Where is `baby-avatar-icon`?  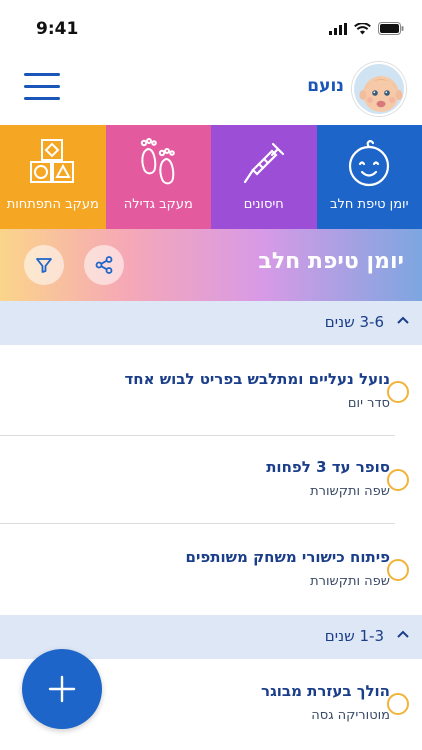 baby-avatar-icon is located at coordinates (379, 89).